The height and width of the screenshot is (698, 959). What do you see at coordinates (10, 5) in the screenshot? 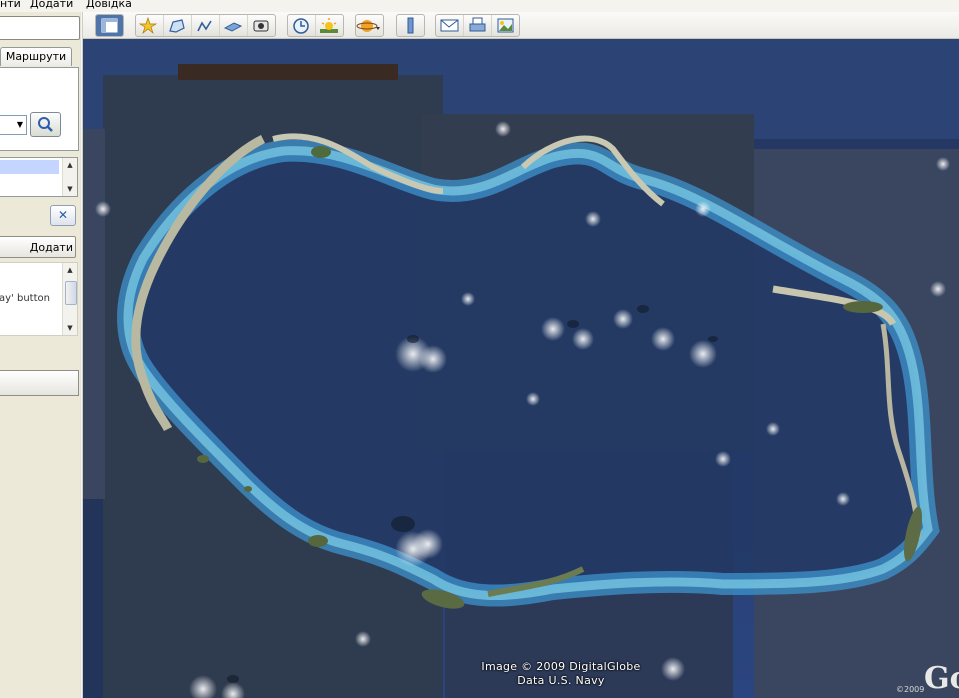
I see `menu-item-tools: нти` at bounding box center [10, 5].